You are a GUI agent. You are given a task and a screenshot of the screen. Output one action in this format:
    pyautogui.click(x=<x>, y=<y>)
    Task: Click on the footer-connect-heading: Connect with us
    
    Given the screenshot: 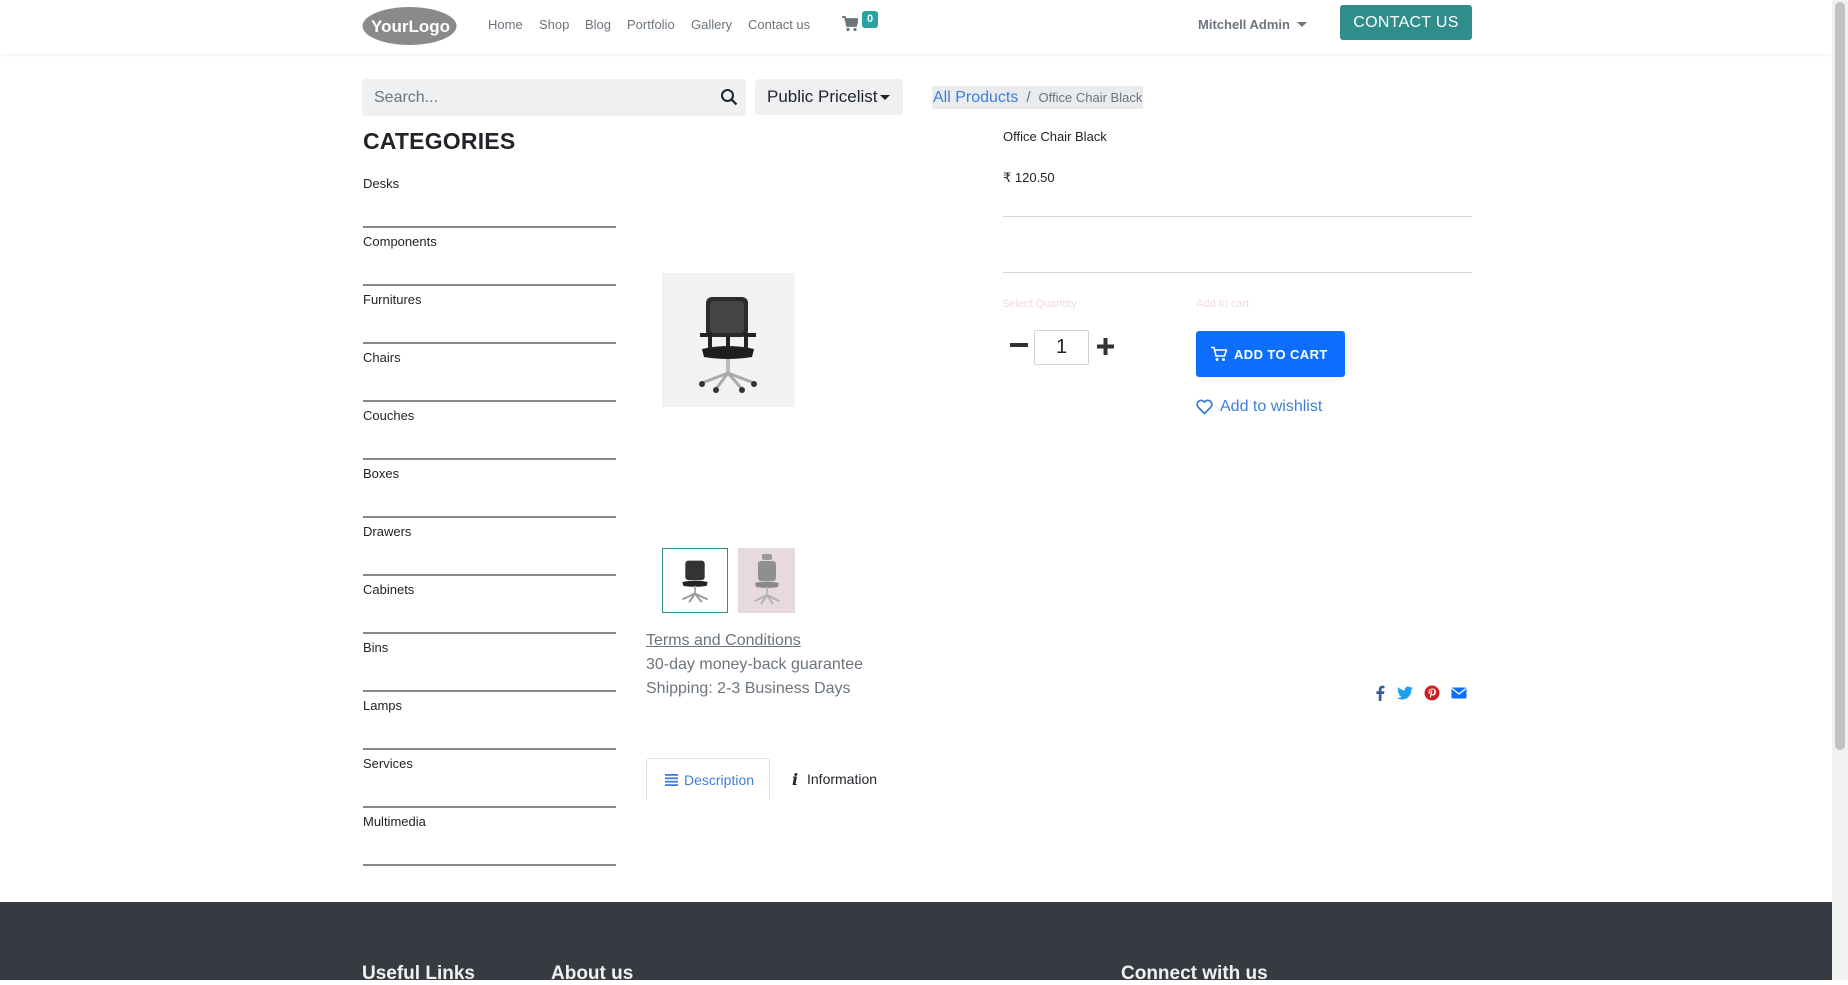 What is the action you would take?
    pyautogui.click(x=1194, y=973)
    